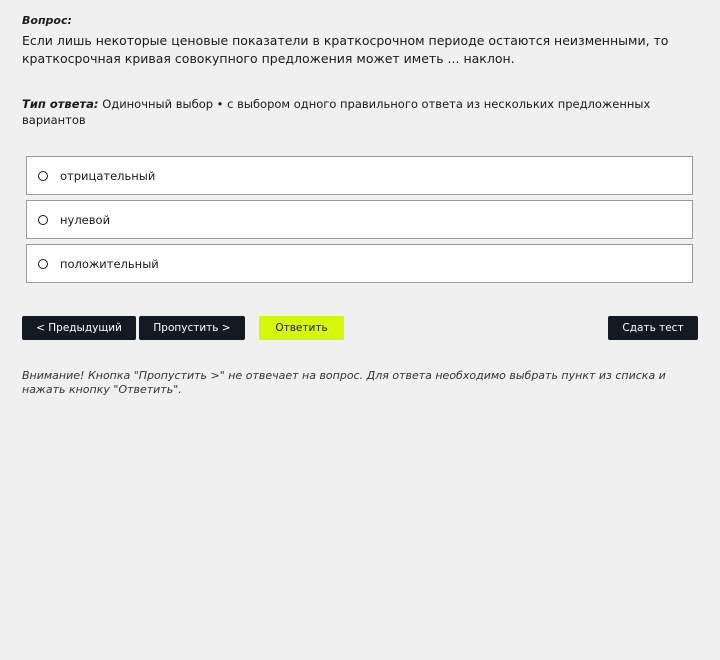  I want to click on option-label: отрицательный, so click(108, 175).